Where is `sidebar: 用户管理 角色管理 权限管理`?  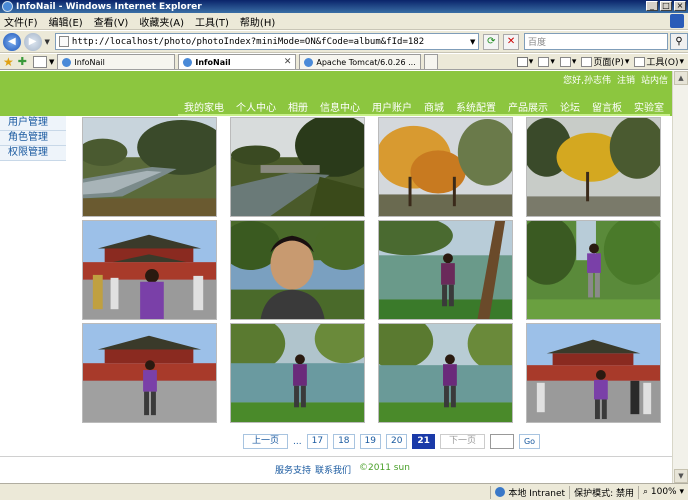
sidebar: 用户管理 角色管理 权限管理 is located at coordinates (33, 138).